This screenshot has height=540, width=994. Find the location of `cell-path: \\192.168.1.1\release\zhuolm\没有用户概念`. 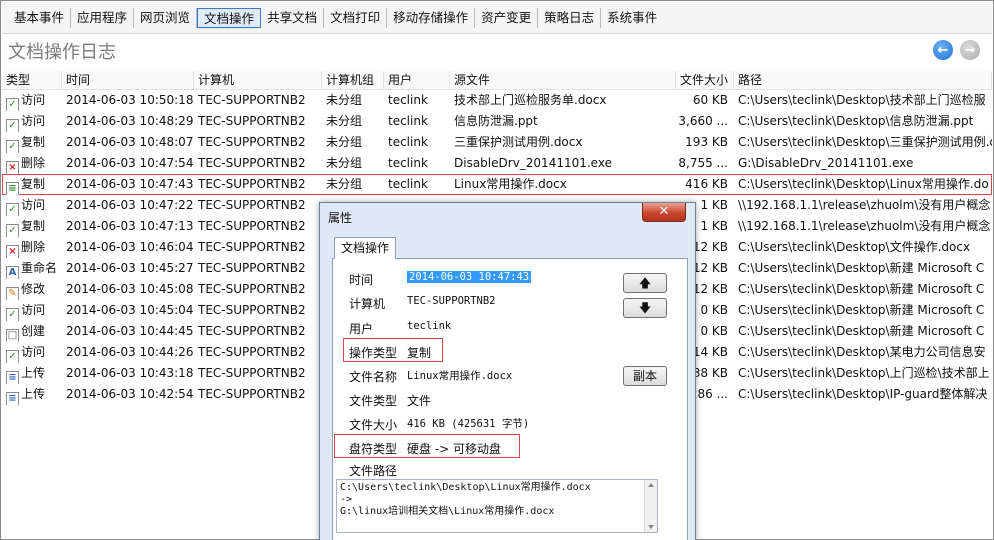

cell-path: \\192.168.1.1\release\zhuolm\没有用户概念 is located at coordinates (864, 226).